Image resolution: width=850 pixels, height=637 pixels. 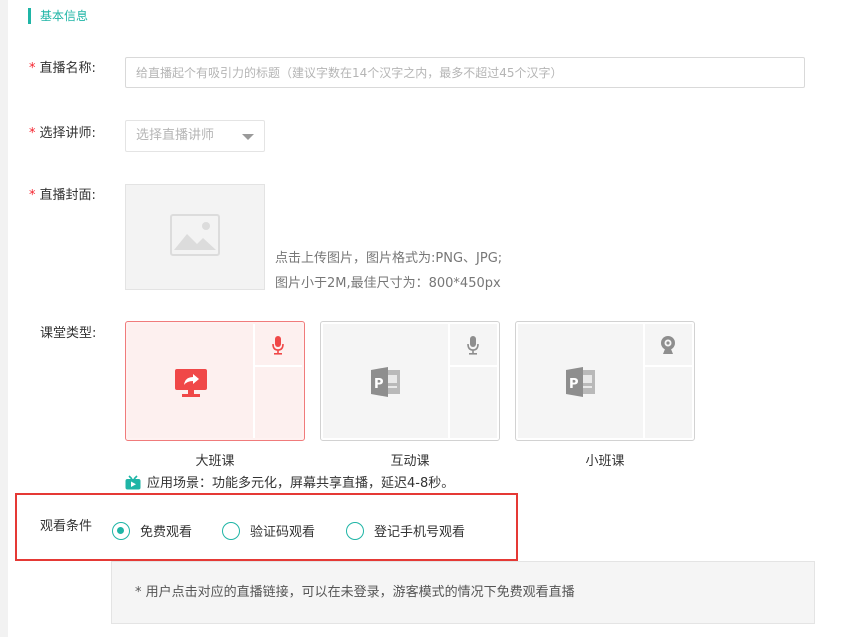 I want to click on cover-hint-line2: 图片小于2M,最佳尺寸为：800*450px, so click(x=388, y=283).